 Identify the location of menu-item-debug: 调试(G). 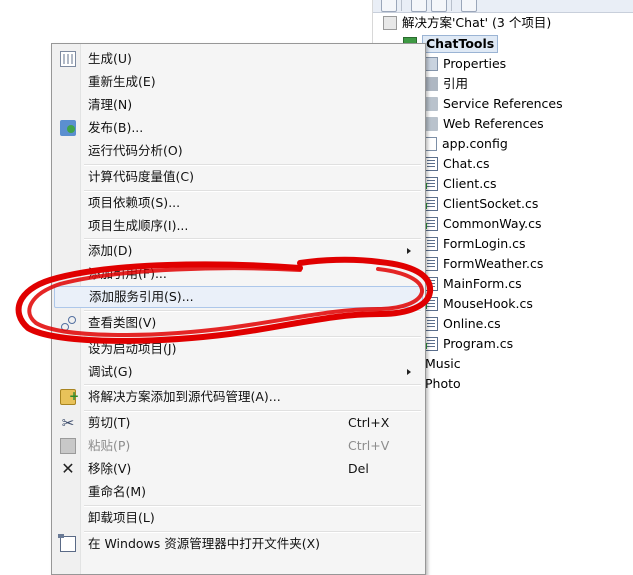
(238, 372).